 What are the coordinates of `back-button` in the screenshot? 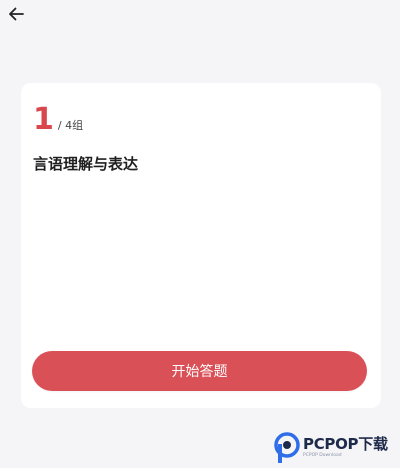 It's located at (16, 14).